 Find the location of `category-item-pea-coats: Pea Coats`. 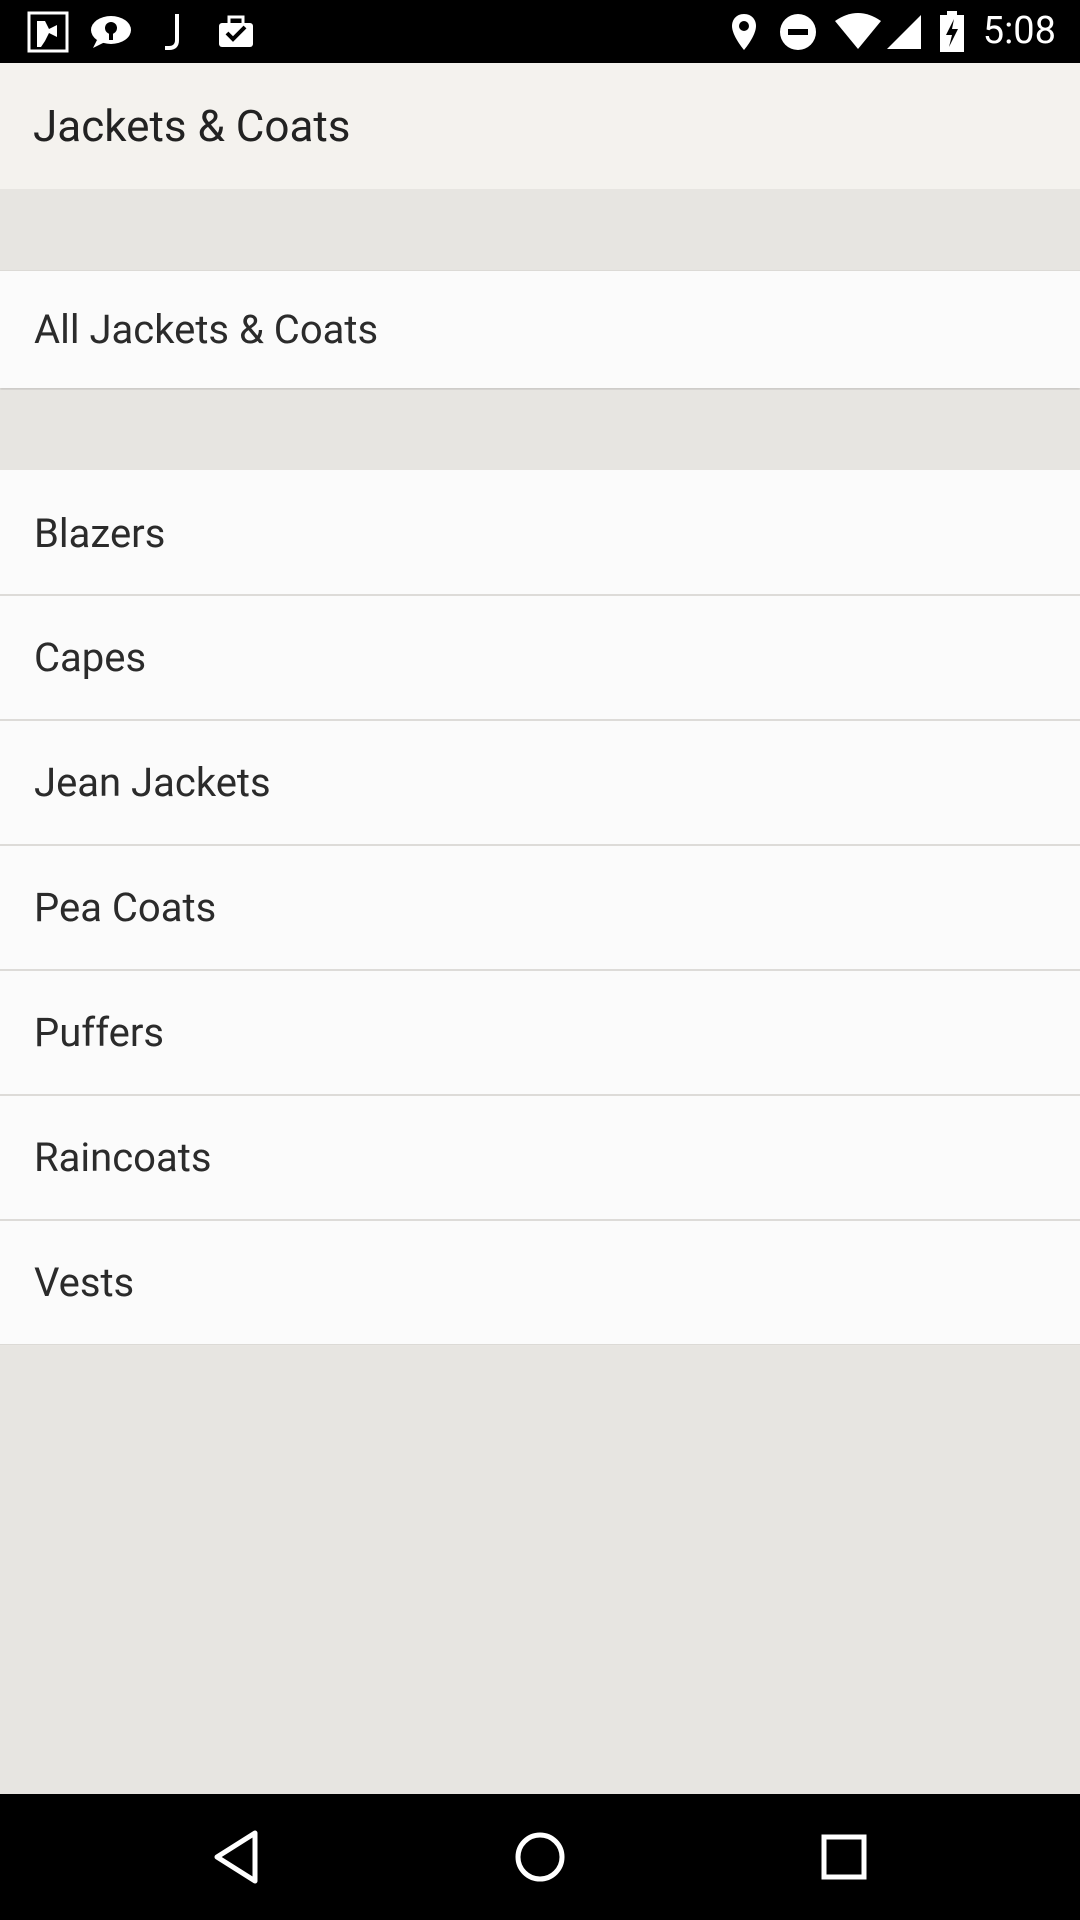

category-item-pea-coats: Pea Coats is located at coordinates (540, 908).